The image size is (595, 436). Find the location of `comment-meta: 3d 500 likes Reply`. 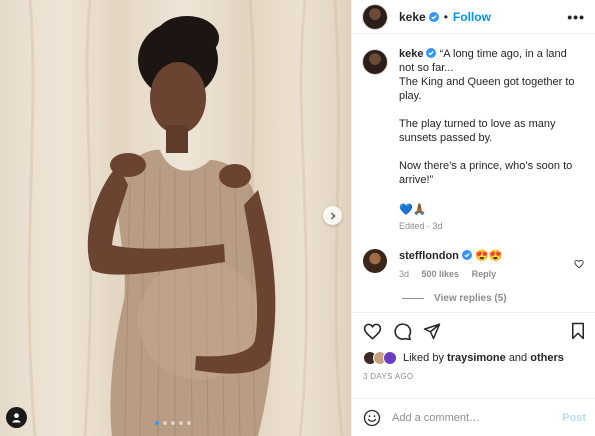

comment-meta: 3d 500 likes Reply is located at coordinates (450, 274).